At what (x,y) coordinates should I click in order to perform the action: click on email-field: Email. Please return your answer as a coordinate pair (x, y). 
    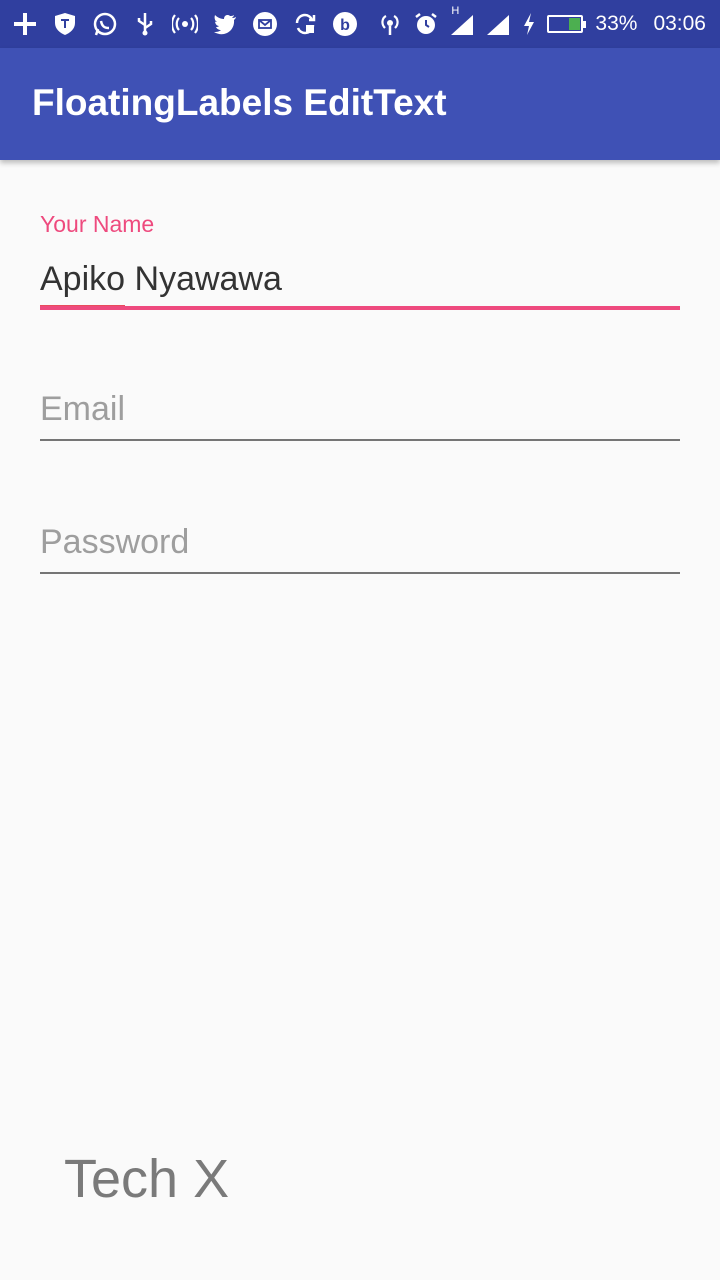
    Looking at the image, I should click on (360, 415).